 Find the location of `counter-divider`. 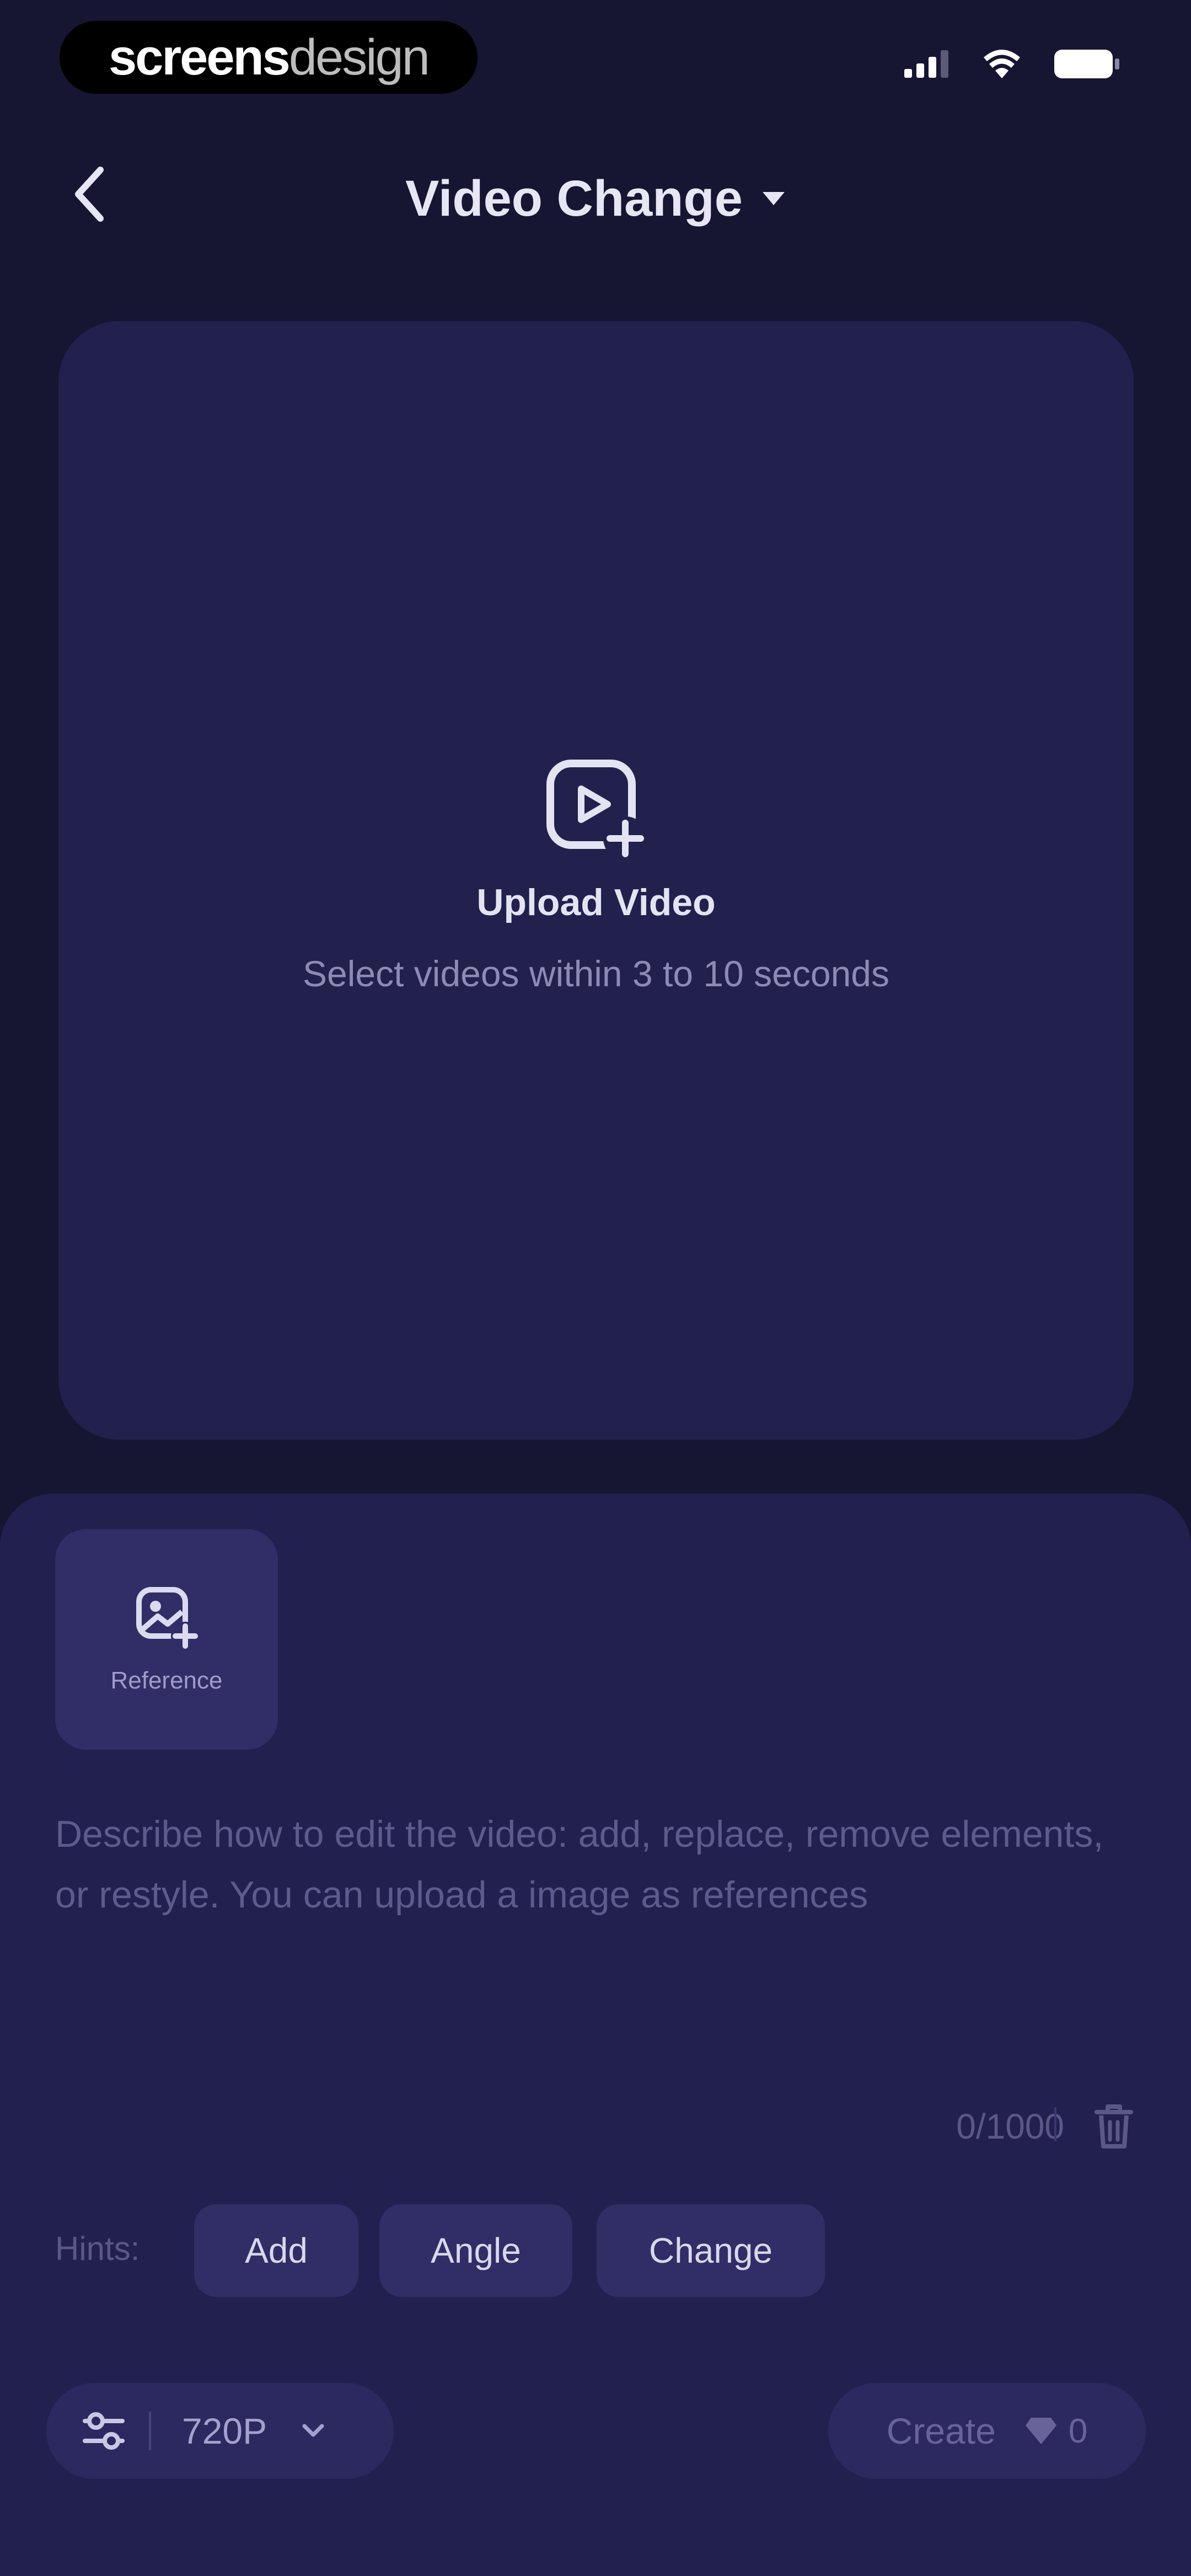

counter-divider is located at coordinates (1055, 2124).